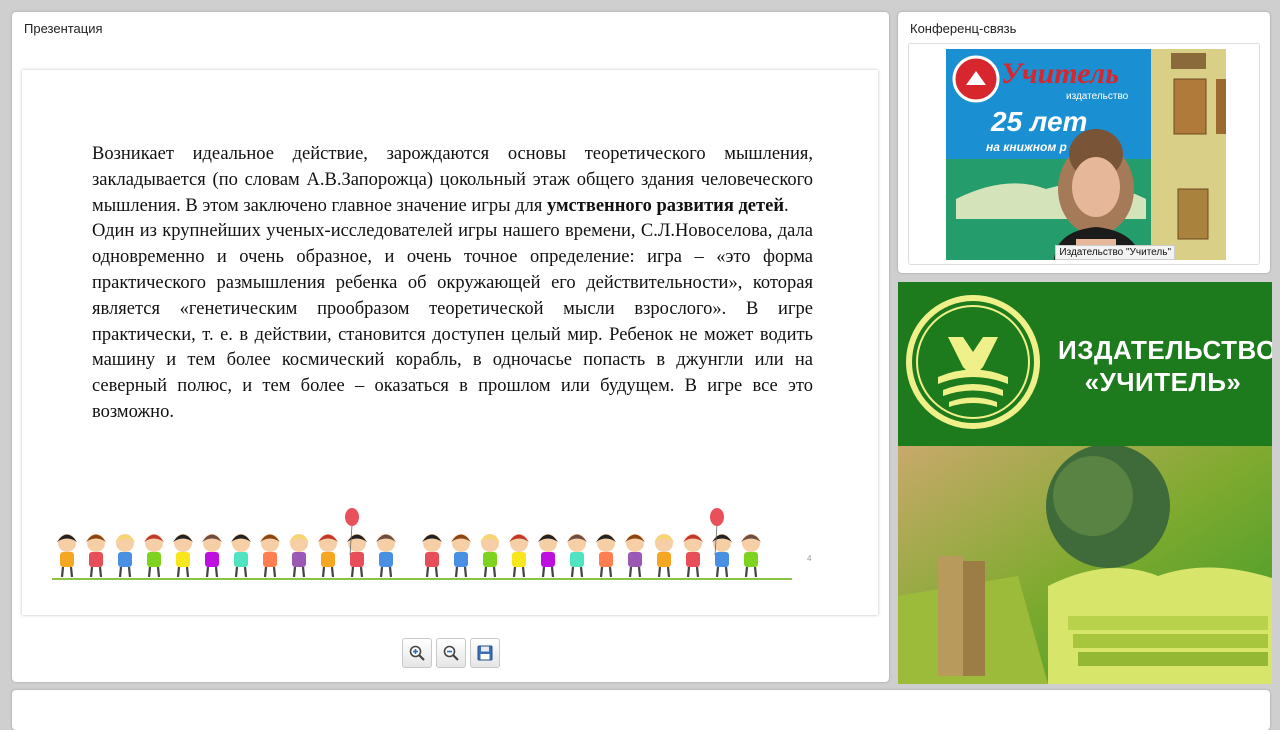  Describe the element at coordinates (809, 558) in the screenshot. I see `slide-number: 4` at that location.